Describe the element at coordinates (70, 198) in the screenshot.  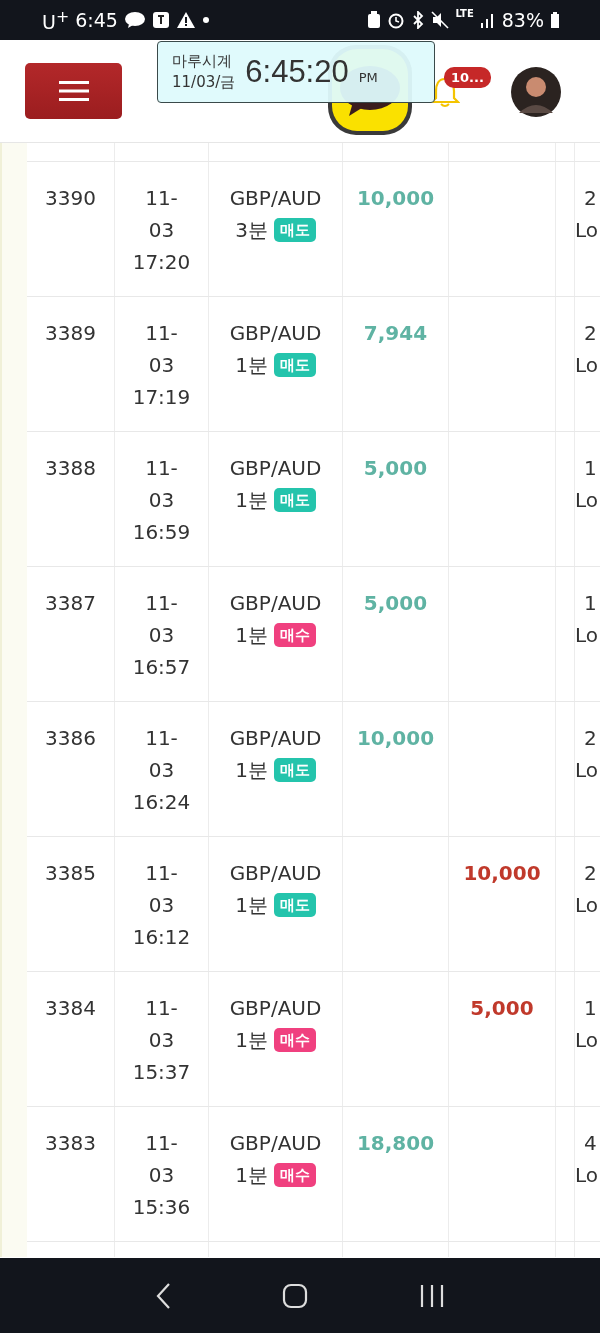
I see `trade-number: 3390` at that location.